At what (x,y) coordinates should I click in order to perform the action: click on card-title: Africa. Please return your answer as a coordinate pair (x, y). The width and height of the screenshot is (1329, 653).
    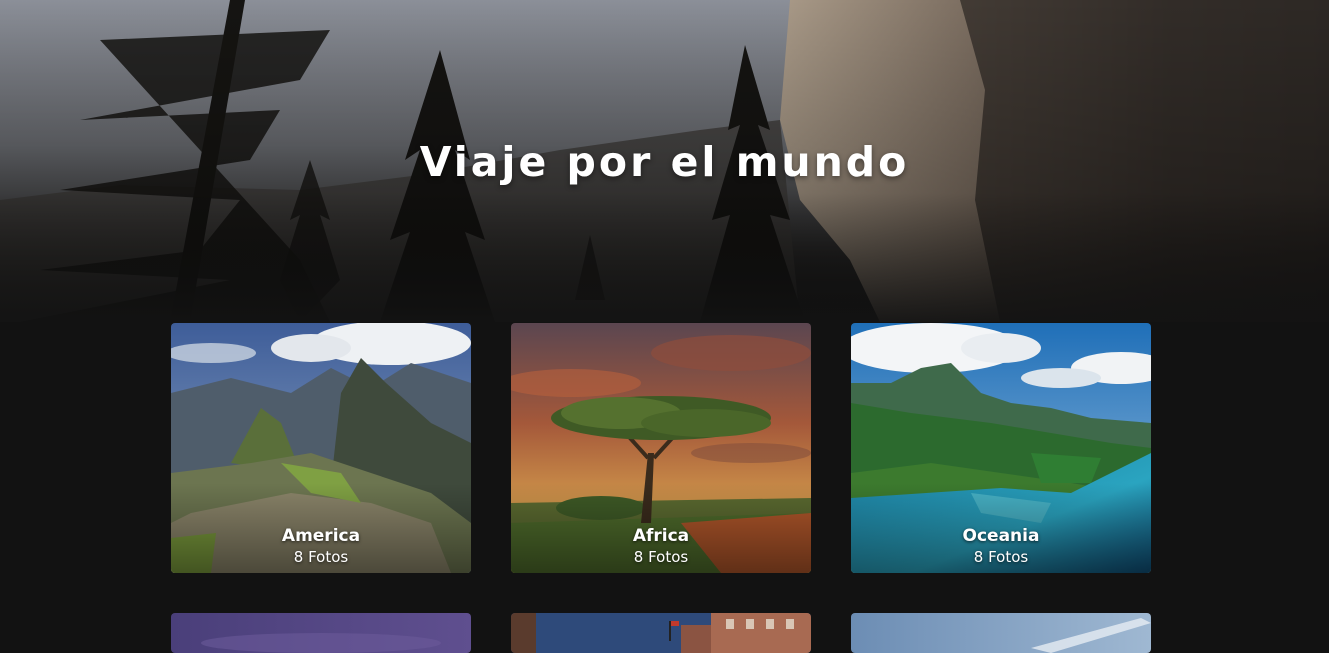
    Looking at the image, I should click on (661, 536).